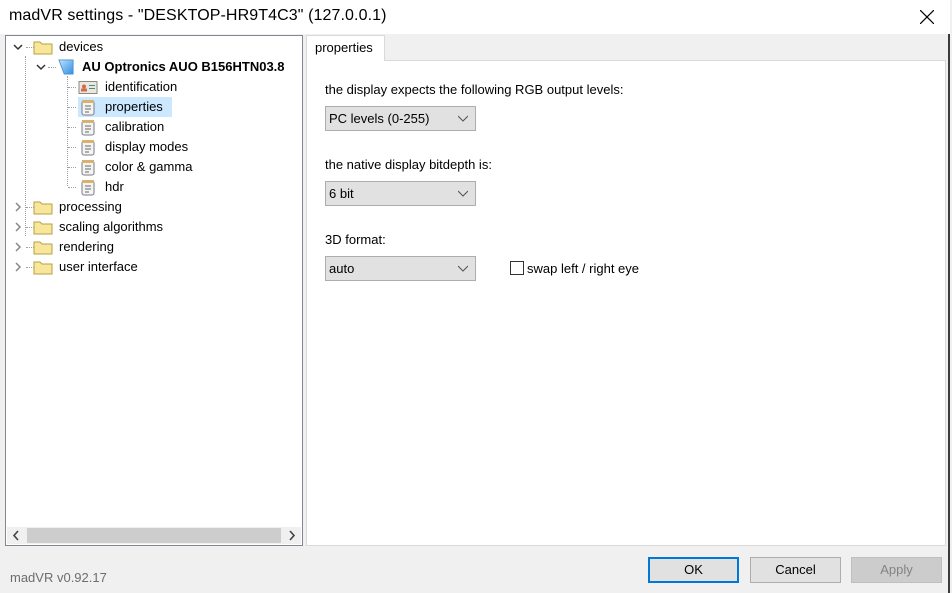 The image size is (952, 593). Describe the element at coordinates (583, 268) in the screenshot. I see `swap-eyes-label: swap left / right eye` at that location.